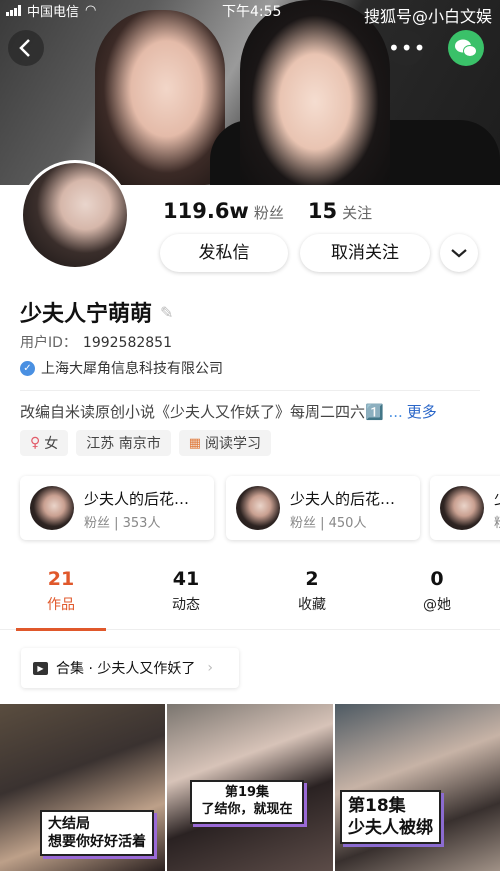 The height and width of the screenshot is (871, 500). I want to click on collection-subtitle: 粉丝 | 450人, so click(328, 523).